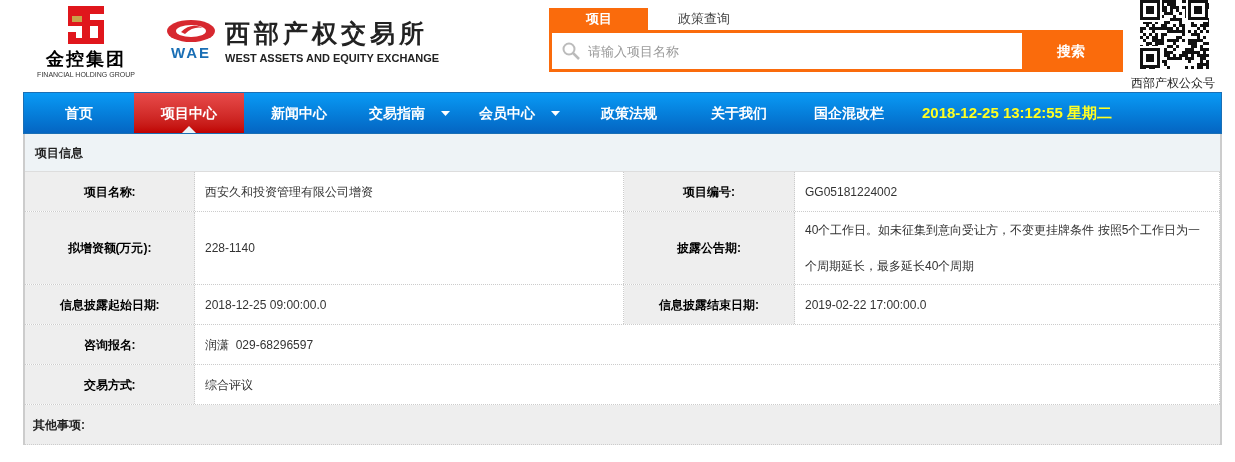 This screenshot has height=462, width=1235. What do you see at coordinates (1003, 248) in the screenshot?
I see `field-value: 40个工作日。如未征集到意向受让方，不变更挂牌条件 按照5个工作日为一个周期延长，最多延长40个周期` at bounding box center [1003, 248].